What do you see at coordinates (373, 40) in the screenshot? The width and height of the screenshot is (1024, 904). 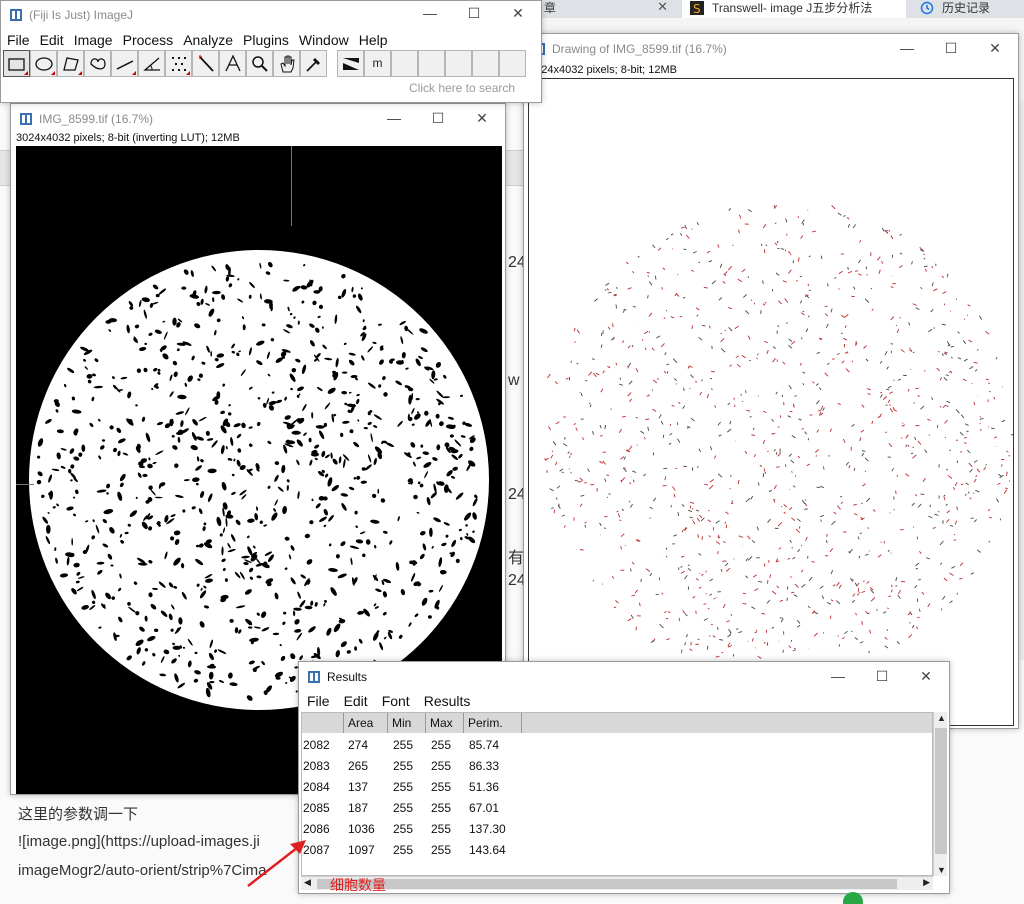 I see `menu-help: Help` at bounding box center [373, 40].